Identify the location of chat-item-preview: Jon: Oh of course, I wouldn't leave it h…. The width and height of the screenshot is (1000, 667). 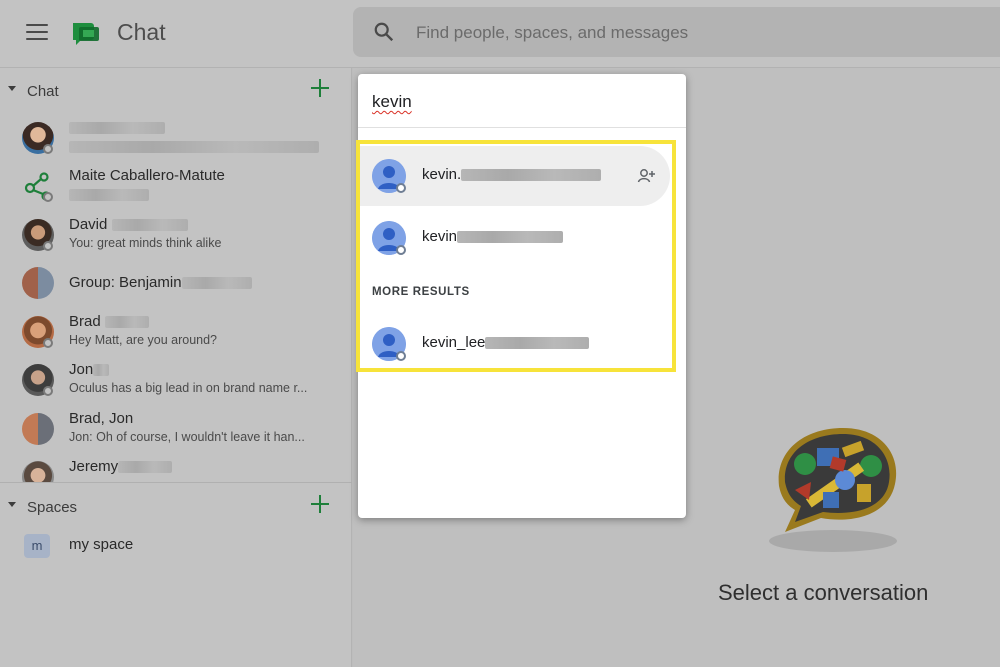
(187, 437).